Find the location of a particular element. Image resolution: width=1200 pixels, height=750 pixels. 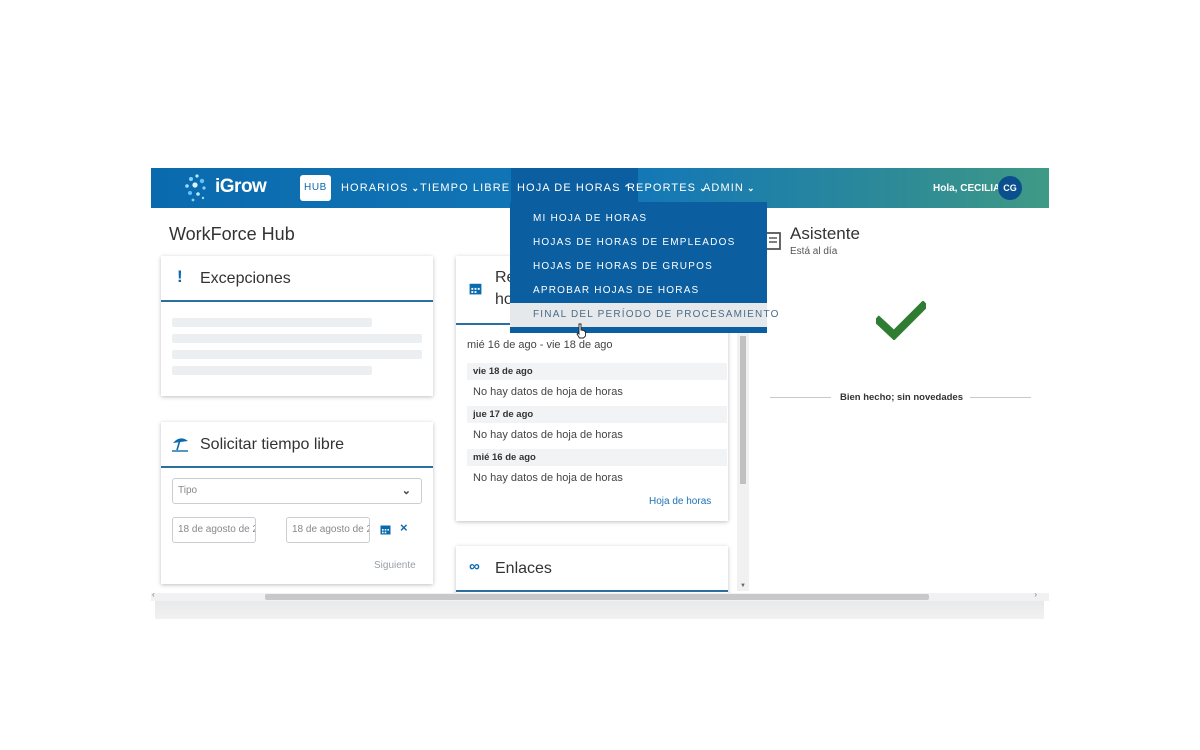

menu-item-final-periodo: FINAL DEL PERÍODO DE PROCESAMIENTO is located at coordinates (644, 315).